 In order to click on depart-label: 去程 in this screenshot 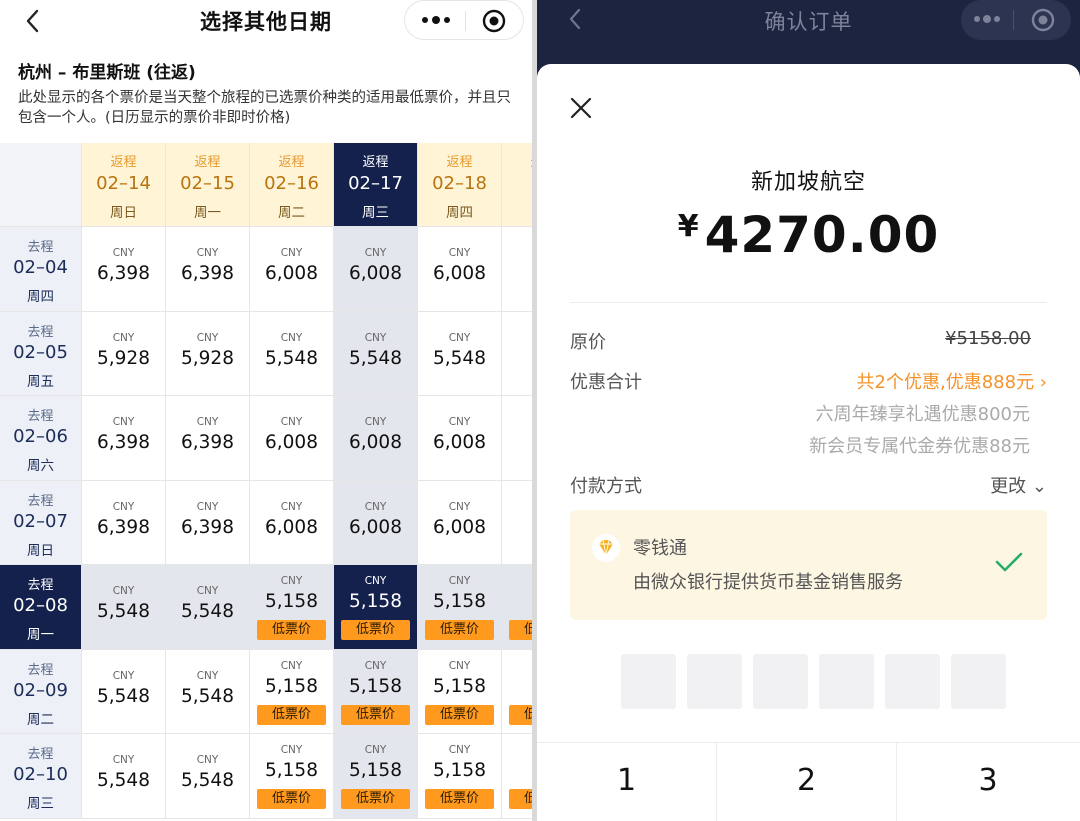, I will do `click(40, 670)`.